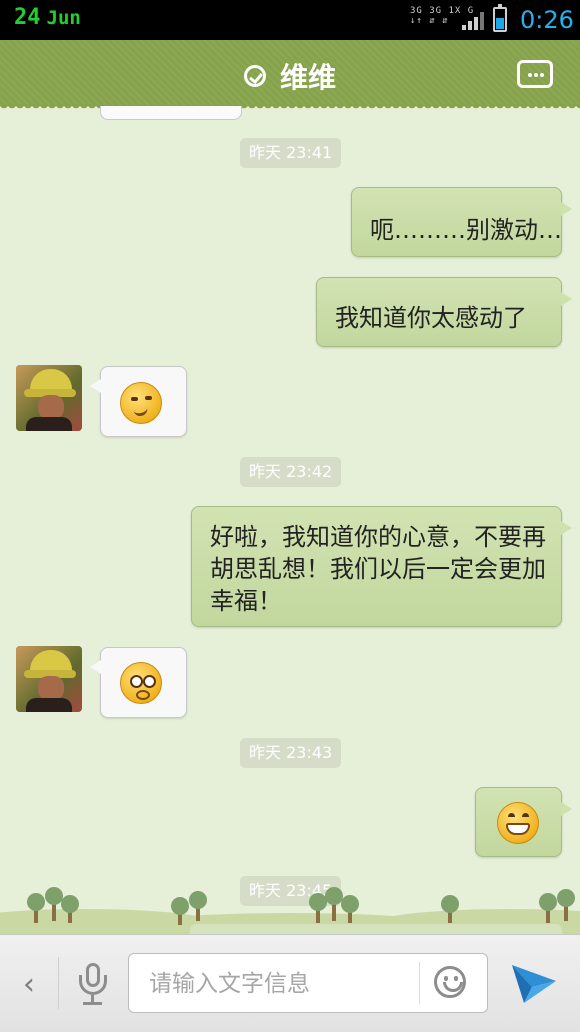 This screenshot has height=1032, width=580. What do you see at coordinates (93, 985) in the screenshot?
I see `microphone-icon` at bounding box center [93, 985].